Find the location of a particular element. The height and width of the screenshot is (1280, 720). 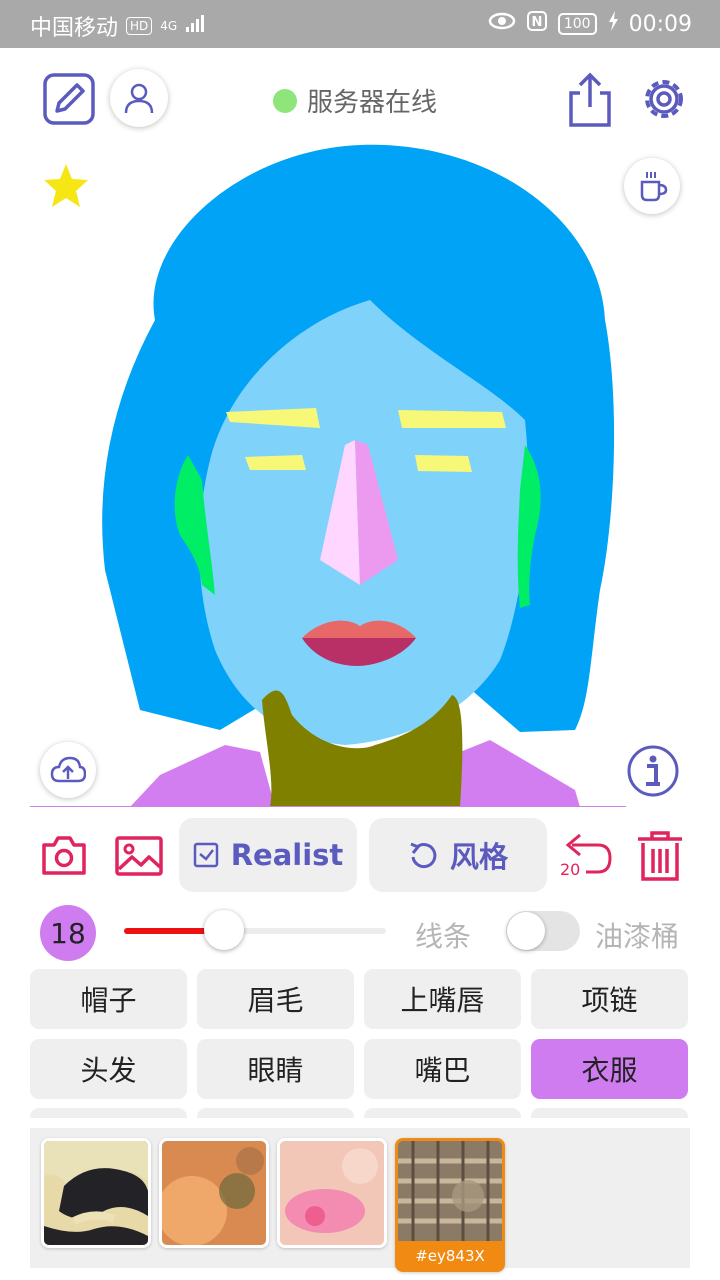

settings-button is located at coordinates (664, 99).